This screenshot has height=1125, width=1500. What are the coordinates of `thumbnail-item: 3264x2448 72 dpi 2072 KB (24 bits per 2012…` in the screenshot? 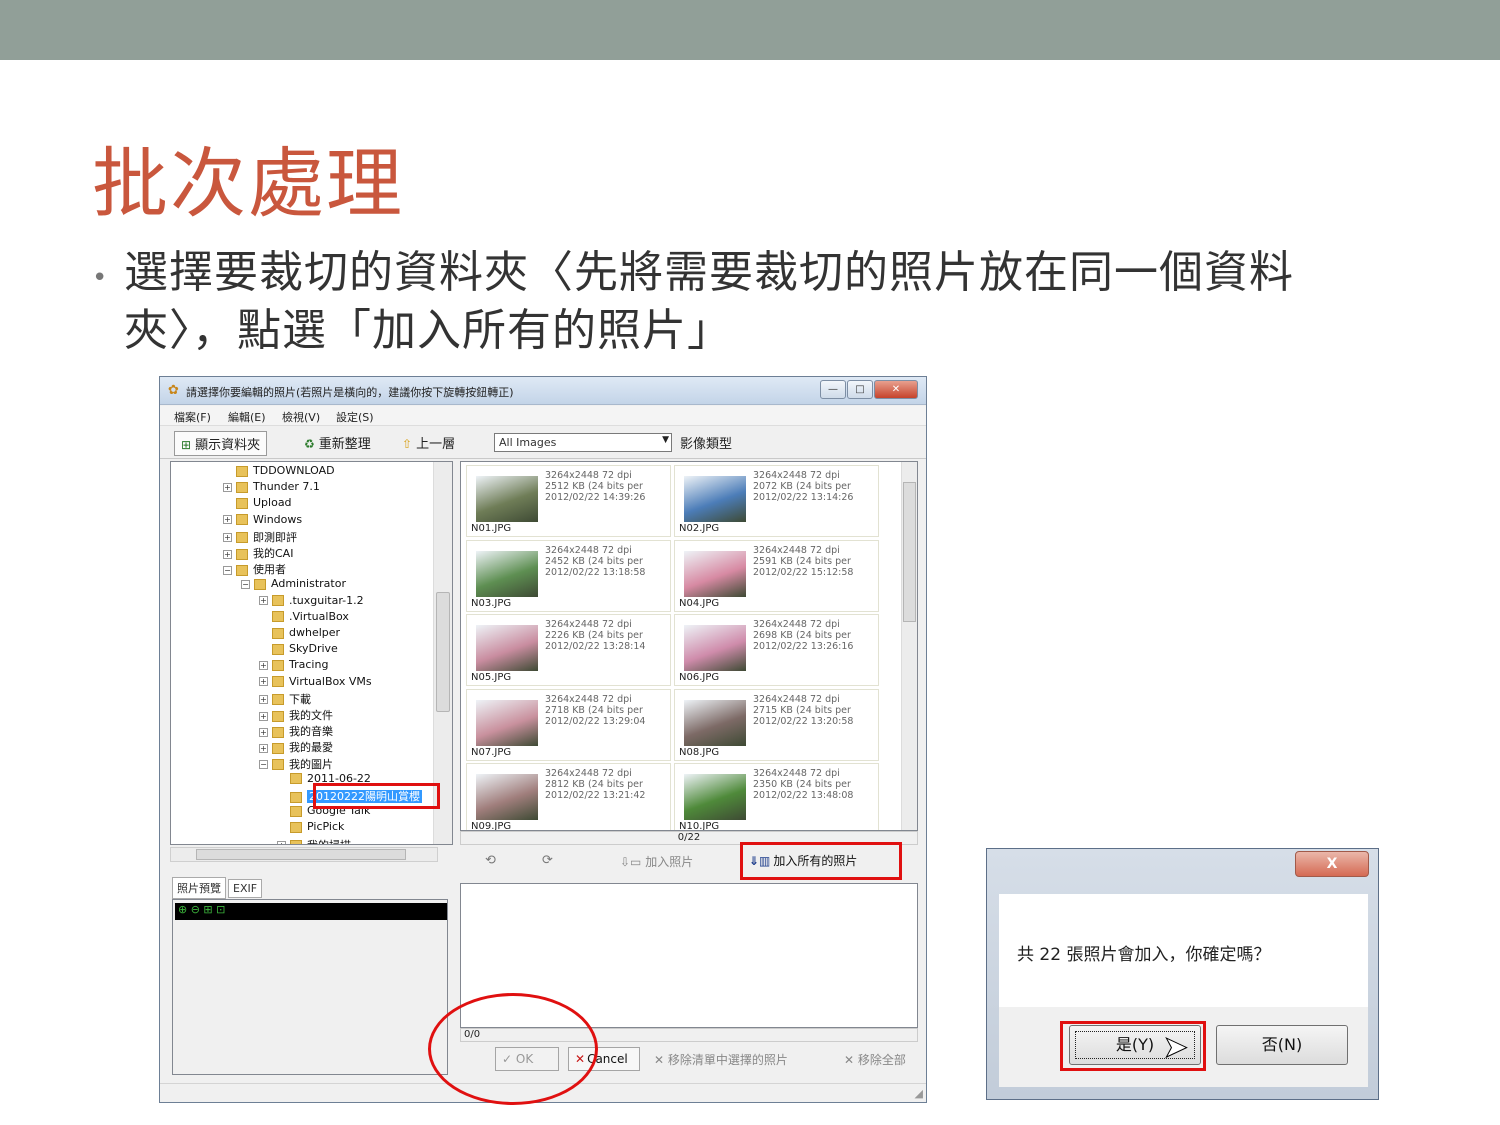 It's located at (776, 501).